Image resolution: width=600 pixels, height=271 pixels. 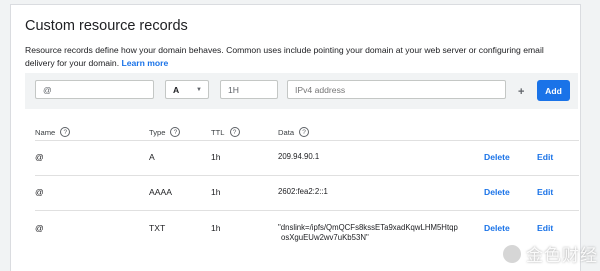 What do you see at coordinates (39, 192) in the screenshot?
I see `row-2-name: @` at bounding box center [39, 192].